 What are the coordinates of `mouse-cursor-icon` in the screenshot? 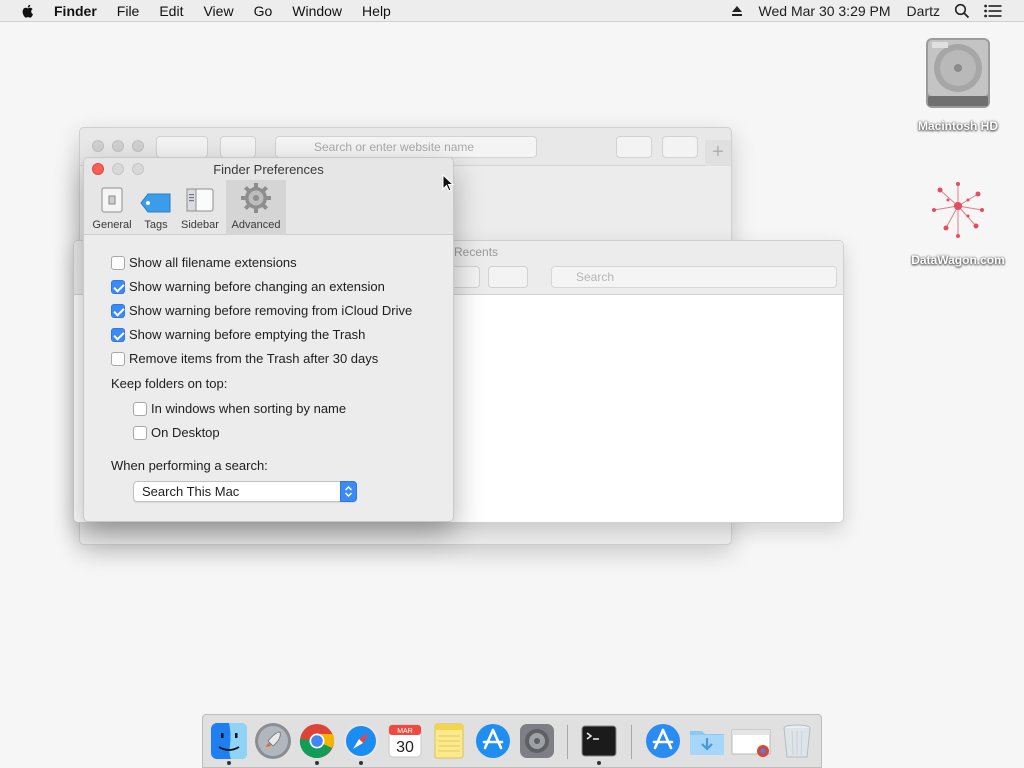 It's located at (448, 183).